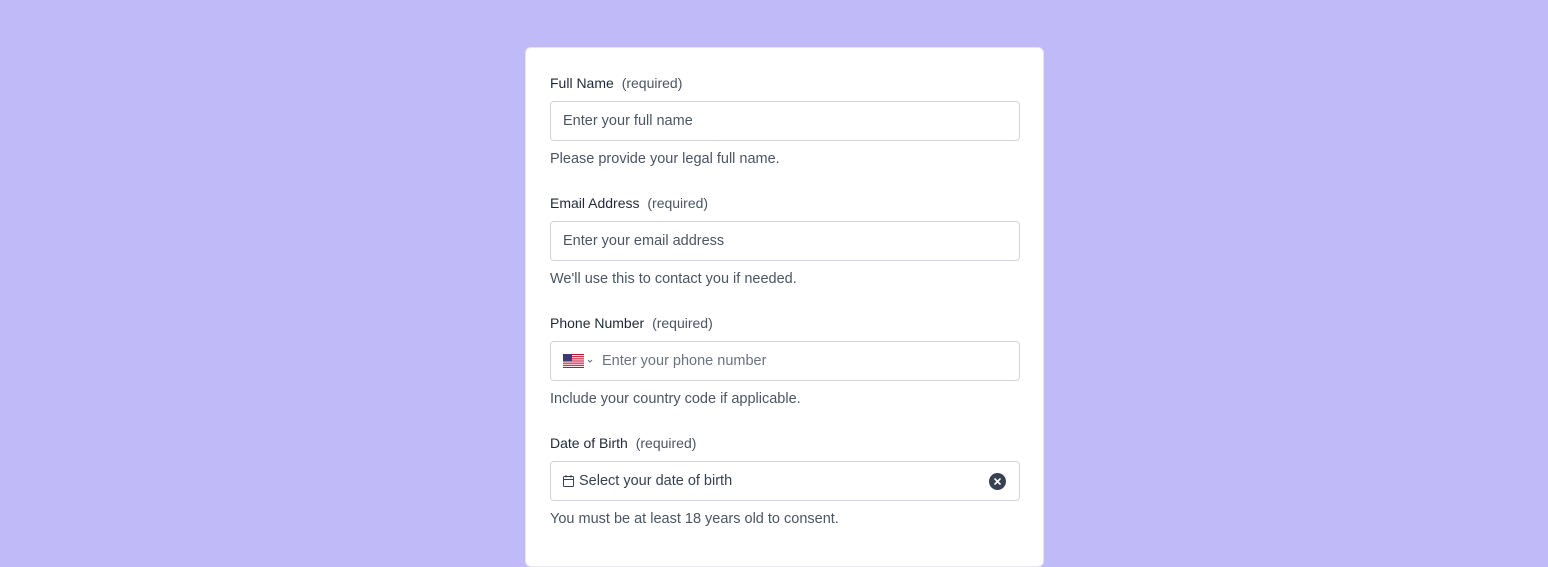 Image resolution: width=1548 pixels, height=567 pixels. Describe the element at coordinates (785, 203) in the screenshot. I see `email-label-row: Email Address (required)` at that location.